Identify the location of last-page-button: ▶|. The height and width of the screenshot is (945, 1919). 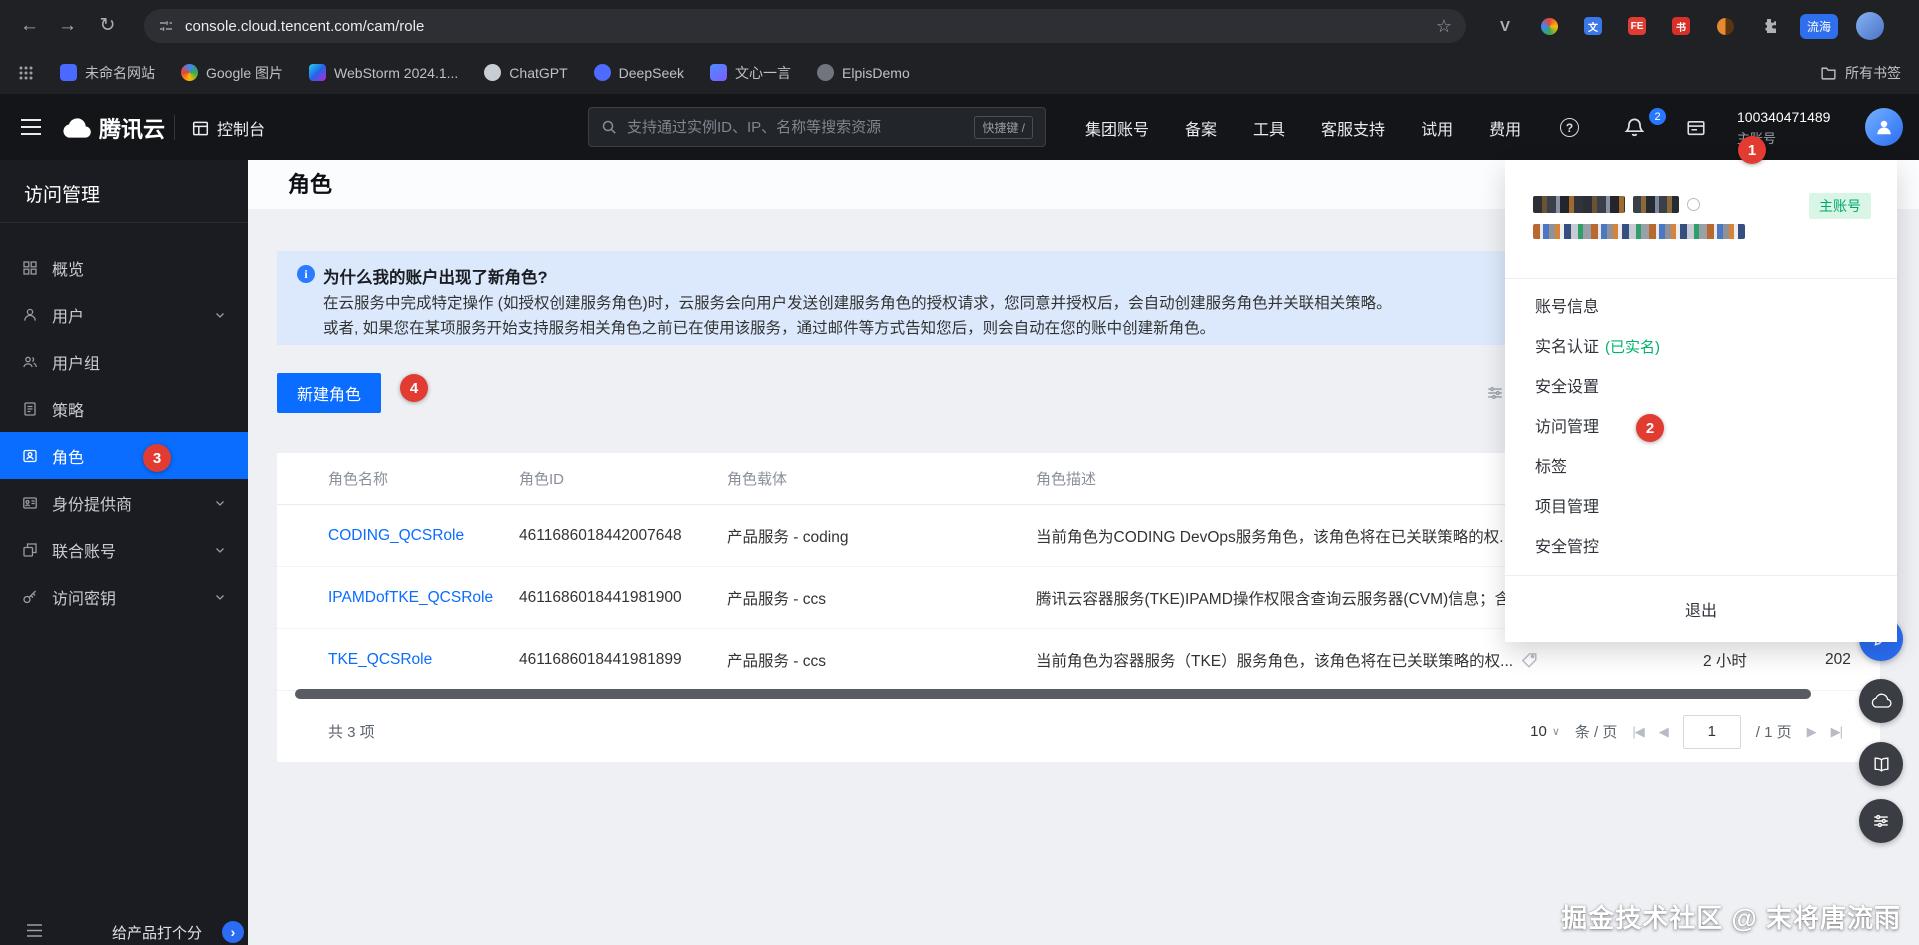
(1837, 732).